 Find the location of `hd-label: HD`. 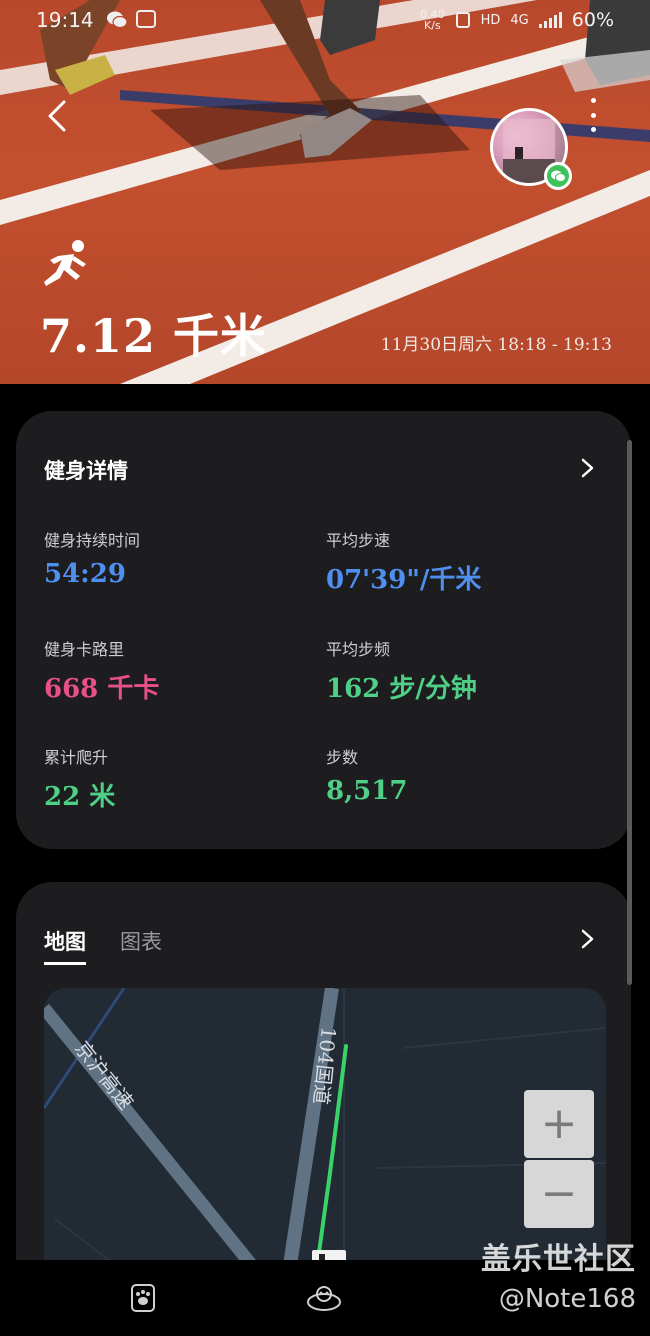

hd-label: HD is located at coordinates (490, 20).